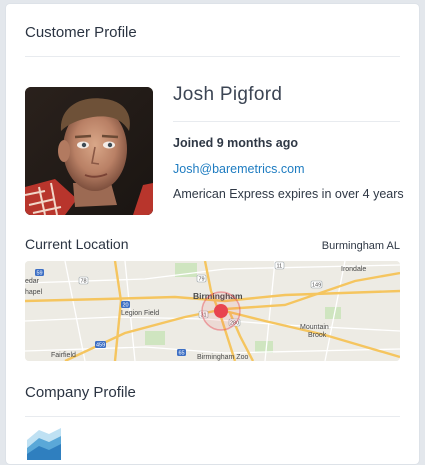 Image resolution: width=425 pixels, height=465 pixels. What do you see at coordinates (34, 292) in the screenshot?
I see `map-label-hapel: hapel` at bounding box center [34, 292].